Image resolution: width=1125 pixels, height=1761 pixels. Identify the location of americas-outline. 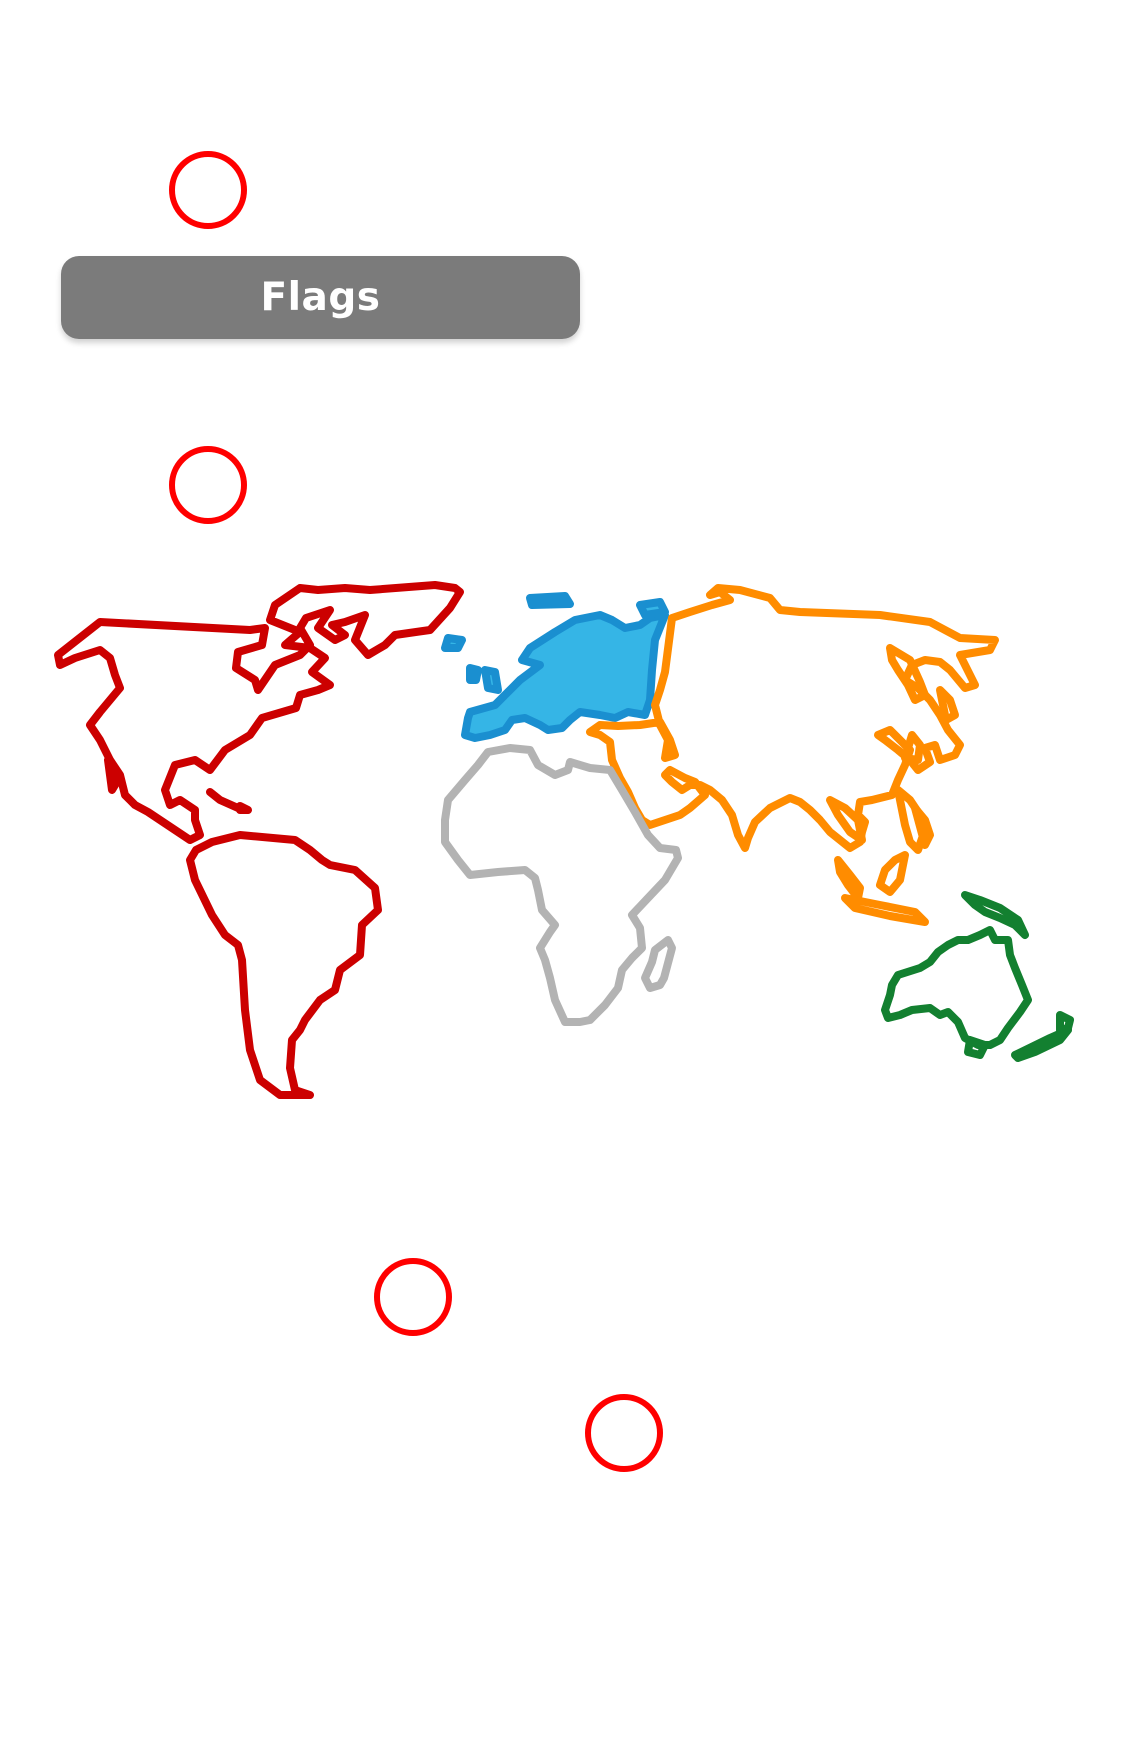
(259, 840).